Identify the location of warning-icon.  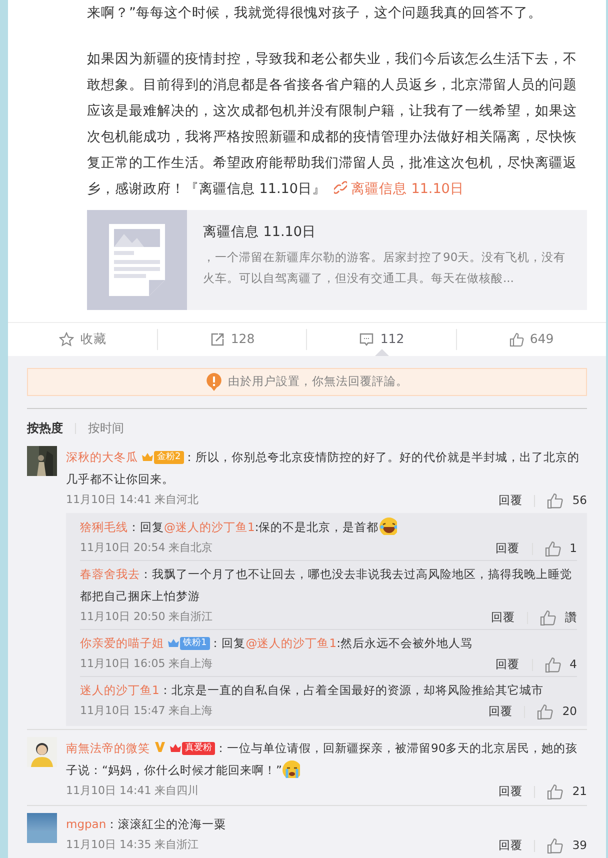
(214, 382).